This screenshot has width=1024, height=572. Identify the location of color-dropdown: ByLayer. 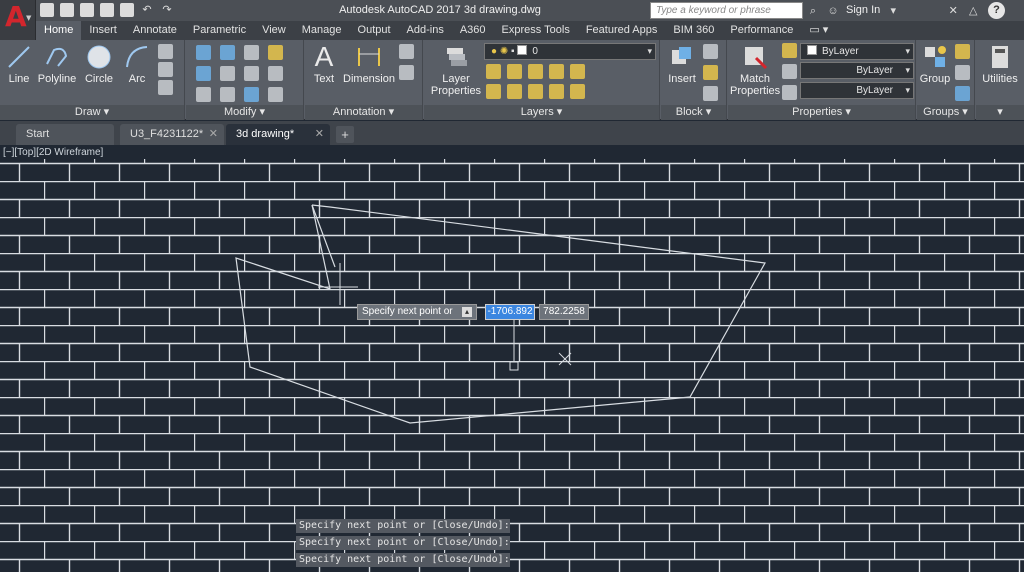
(857, 51).